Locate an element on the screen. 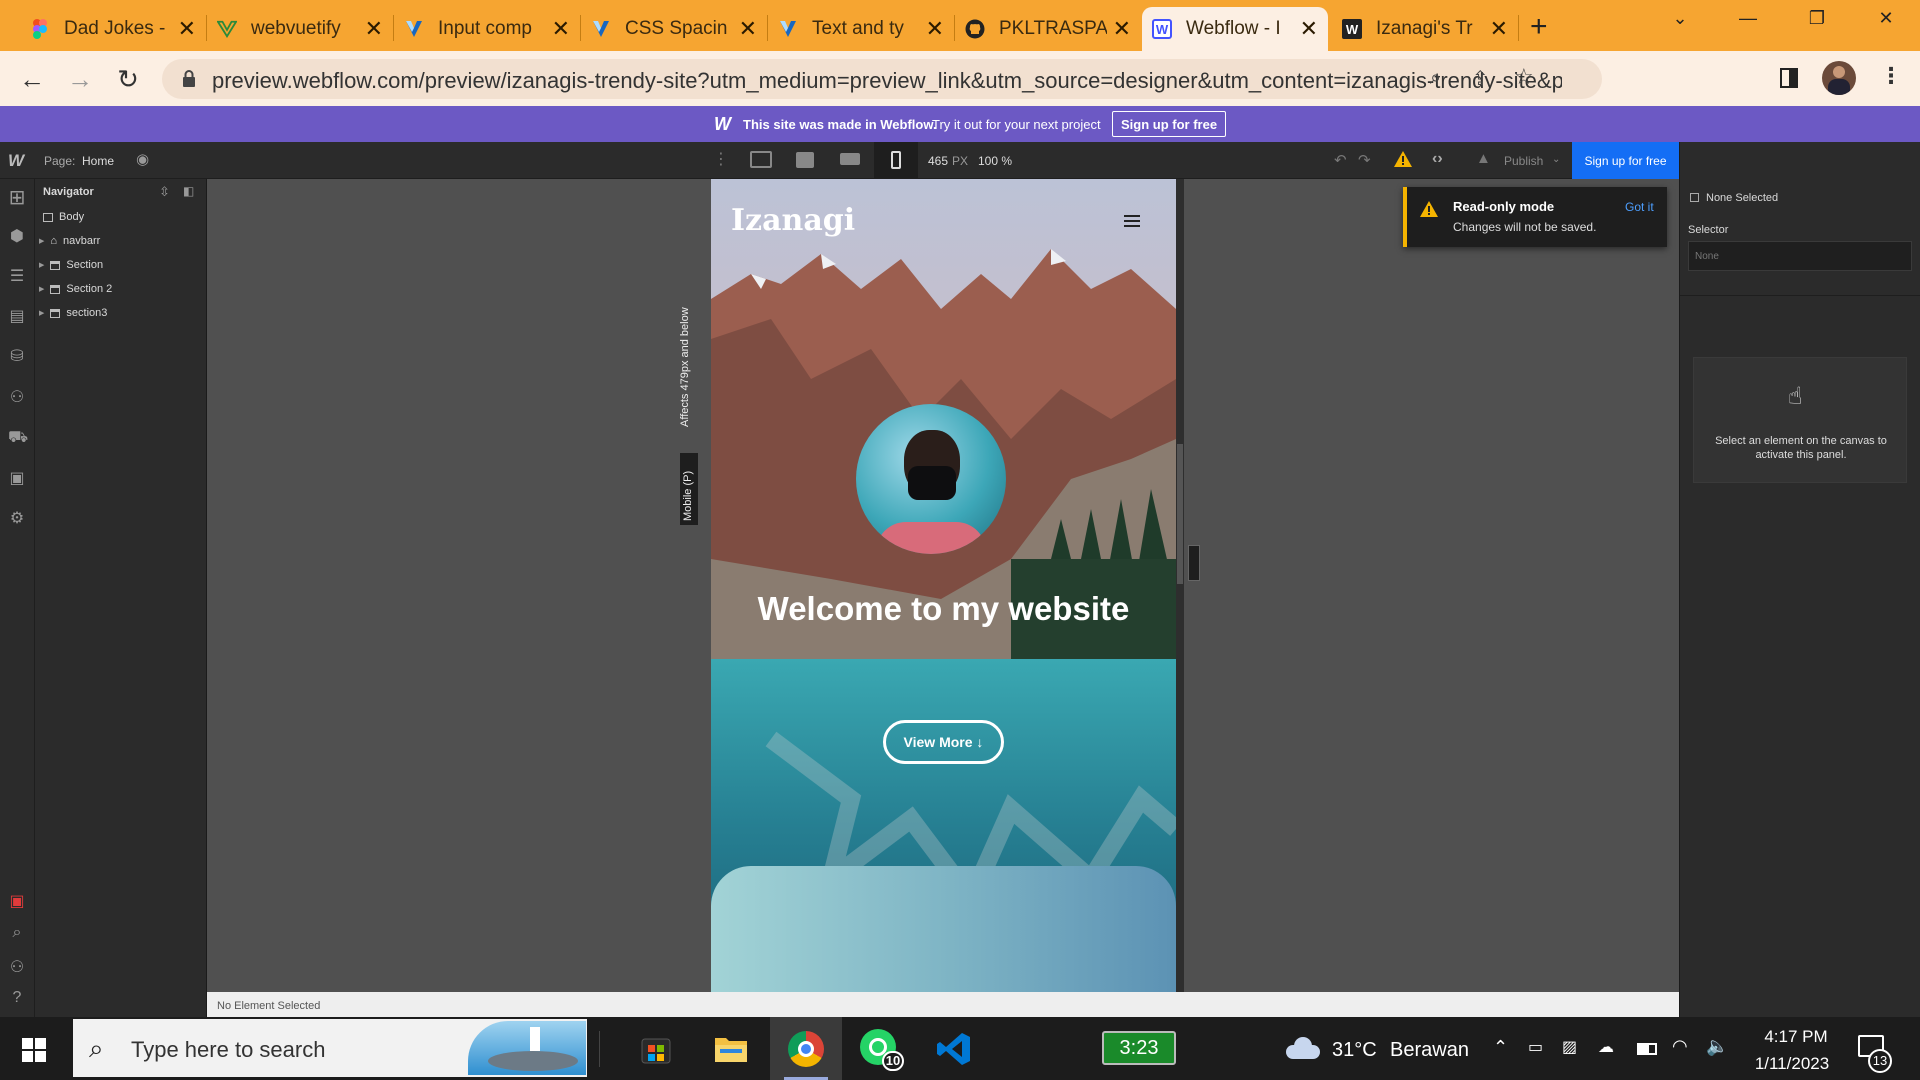 The width and height of the screenshot is (1920, 1080). team-icon: ⚇ is located at coordinates (17, 966).